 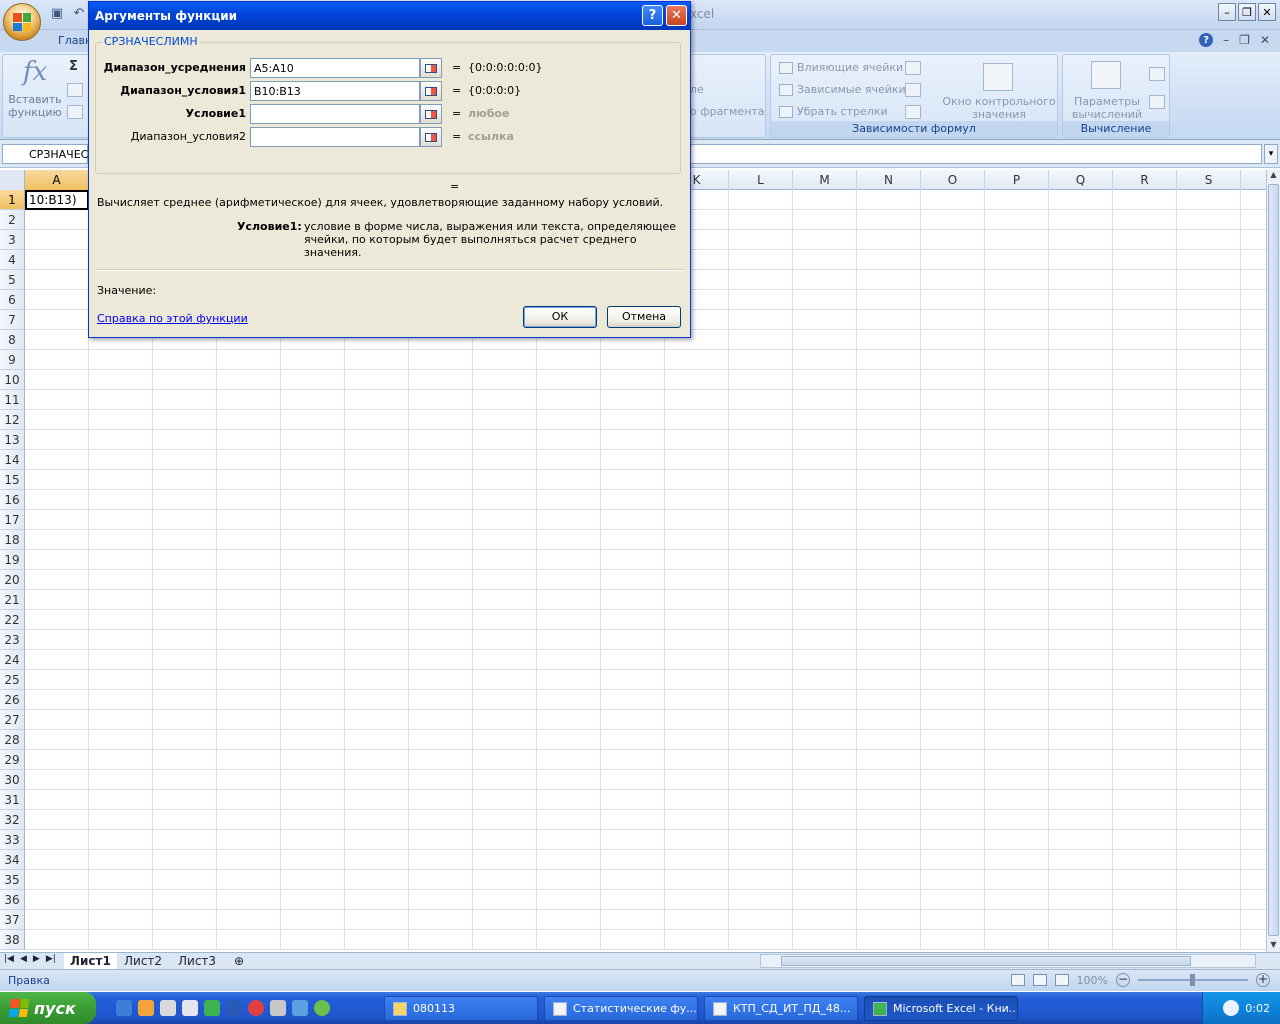 What do you see at coordinates (12, 560) in the screenshot?
I see `row-header-19: 19` at bounding box center [12, 560].